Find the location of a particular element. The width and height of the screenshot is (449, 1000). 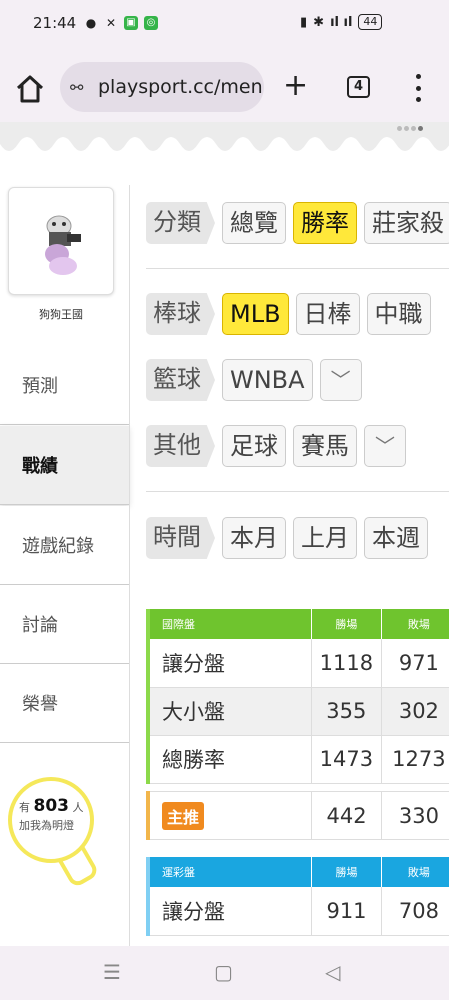

filter-option-npb: 日棒 is located at coordinates (327, 314).